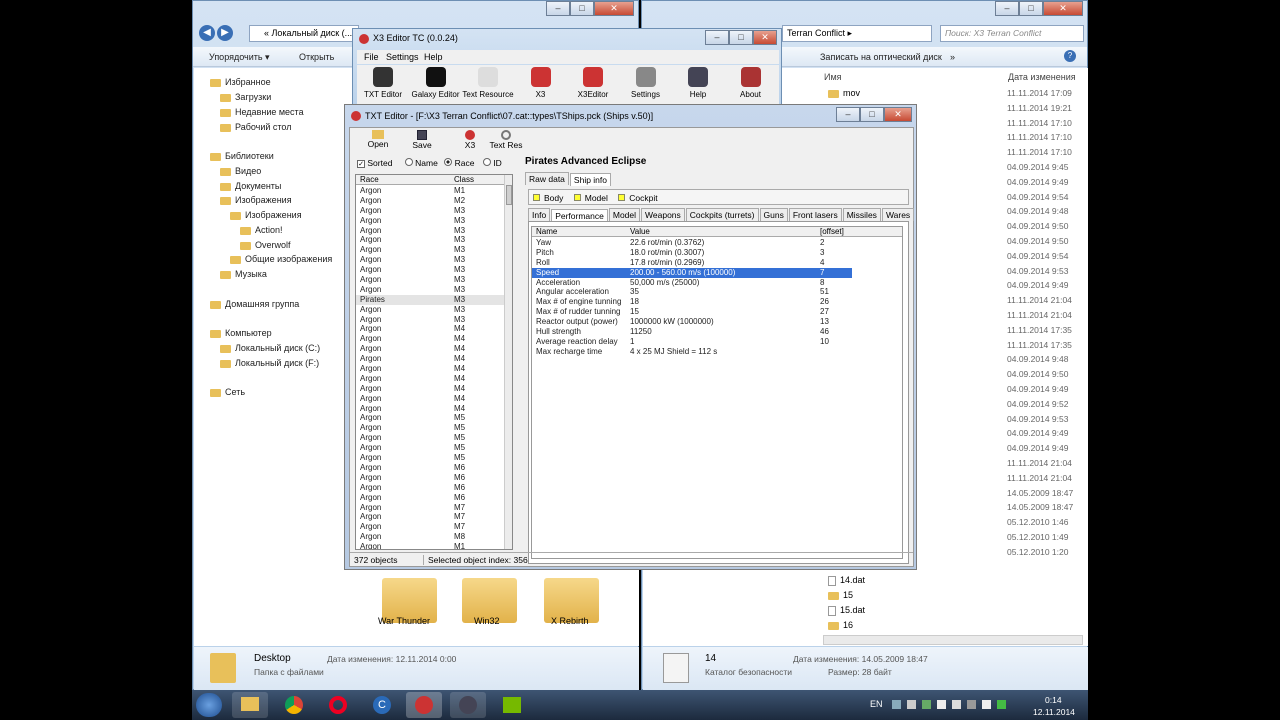  Describe the element at coordinates (430, 537) in the screenshot. I see `list-item: Argon M8` at that location.